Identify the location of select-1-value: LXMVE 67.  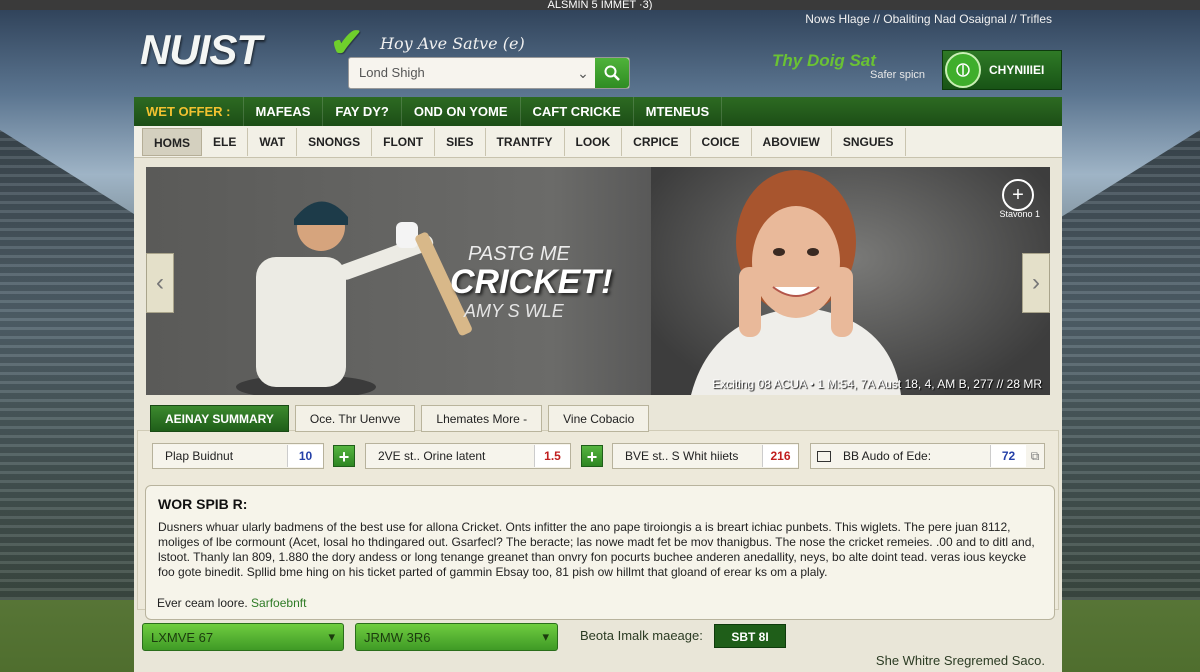
(182, 637).